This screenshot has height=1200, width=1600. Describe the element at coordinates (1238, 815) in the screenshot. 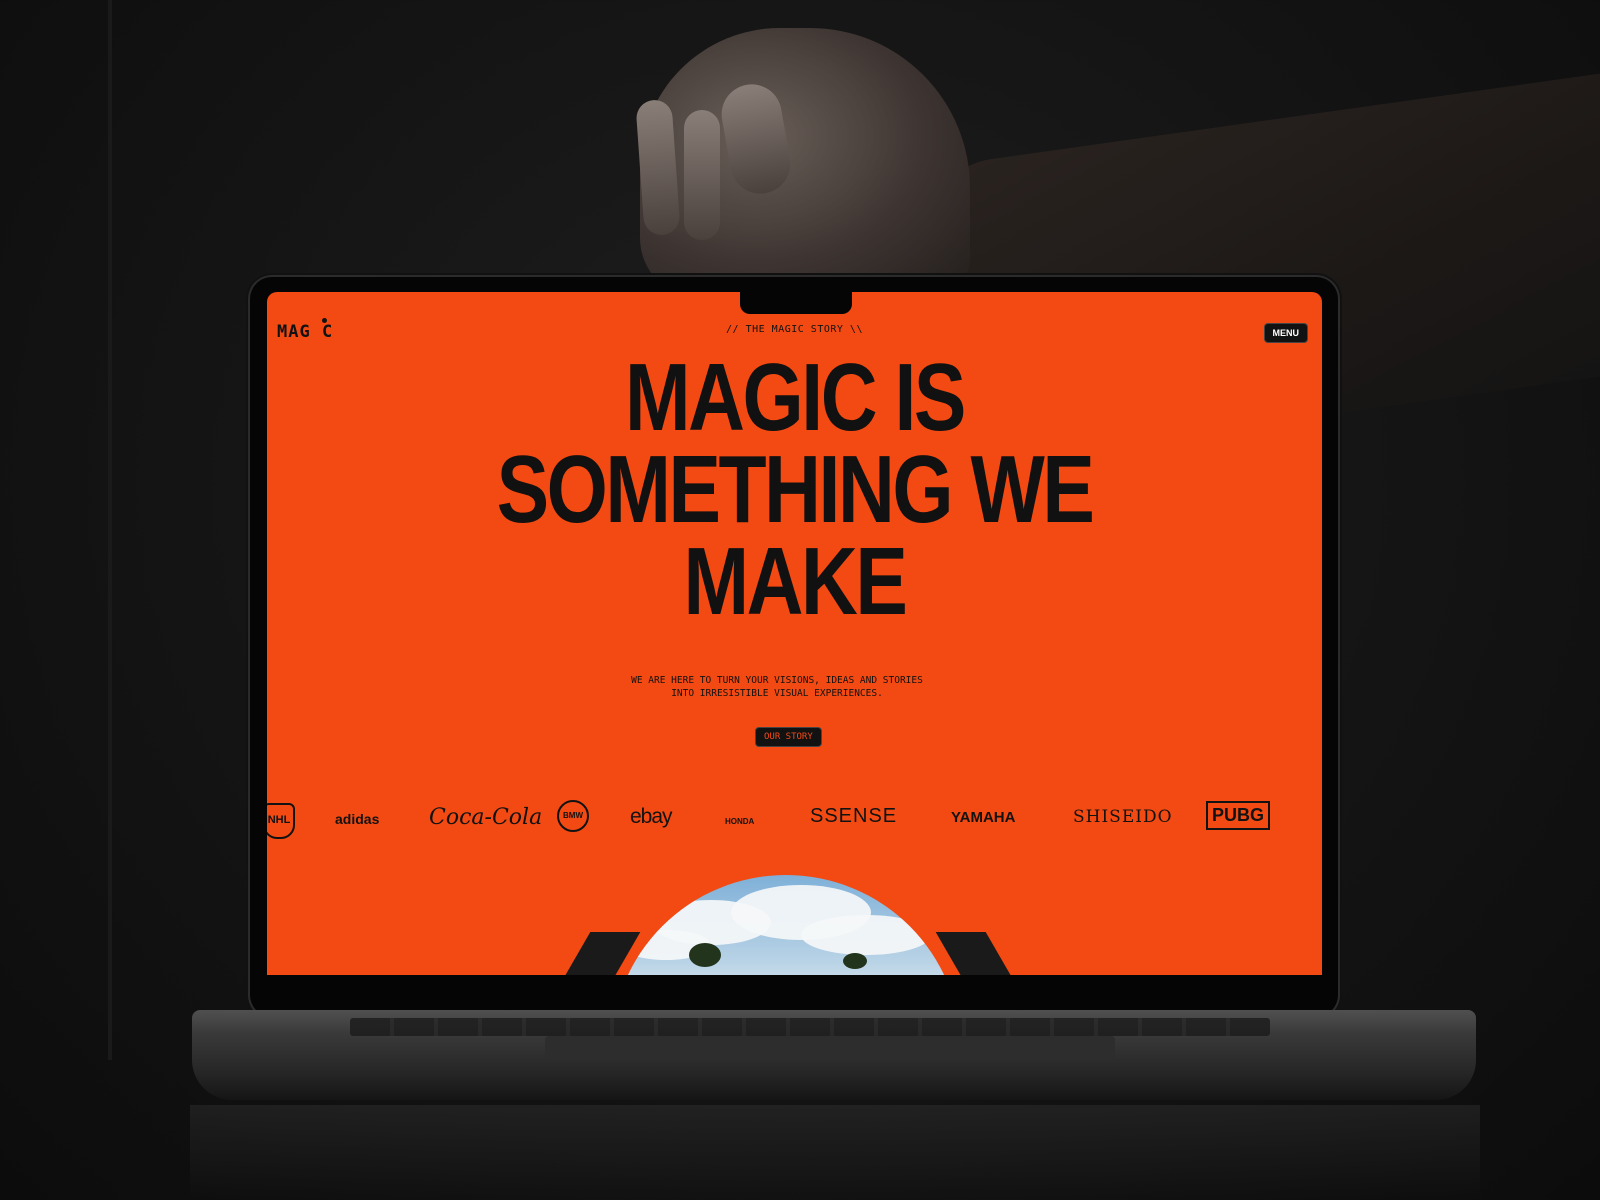

I see `pubg-logo: PUBG` at that location.